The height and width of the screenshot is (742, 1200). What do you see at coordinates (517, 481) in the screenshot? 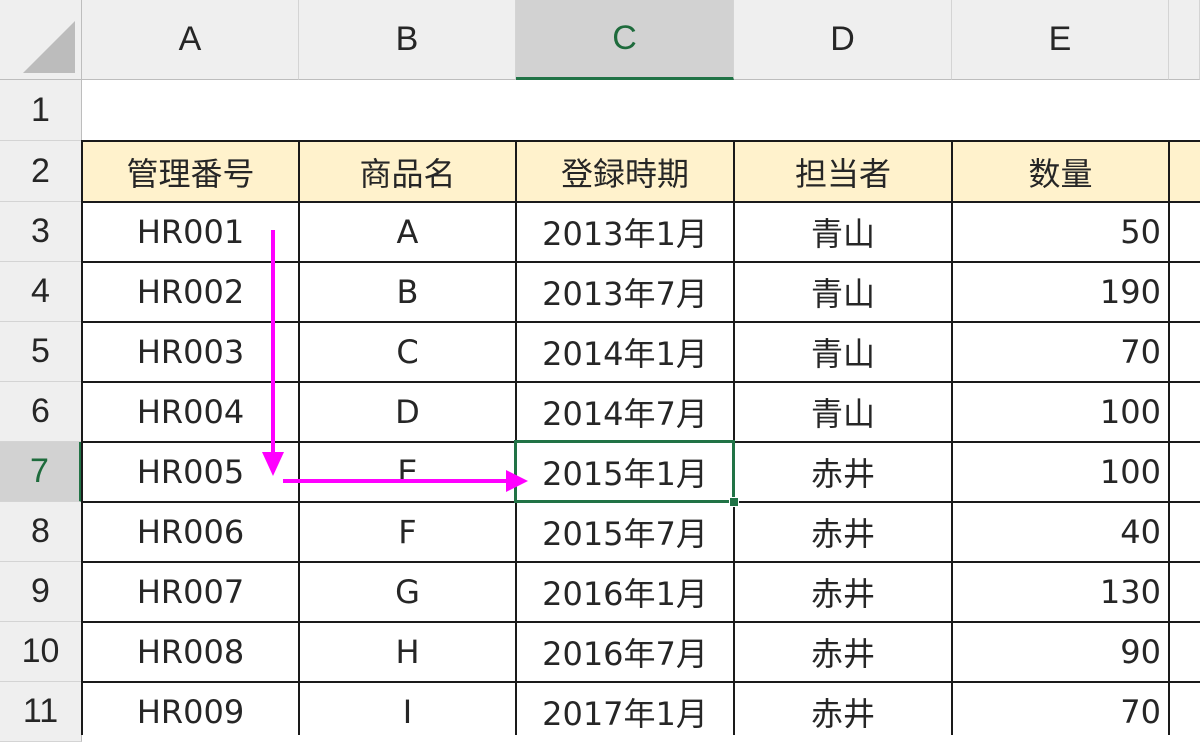
I see `right-arrow-head-icon` at bounding box center [517, 481].